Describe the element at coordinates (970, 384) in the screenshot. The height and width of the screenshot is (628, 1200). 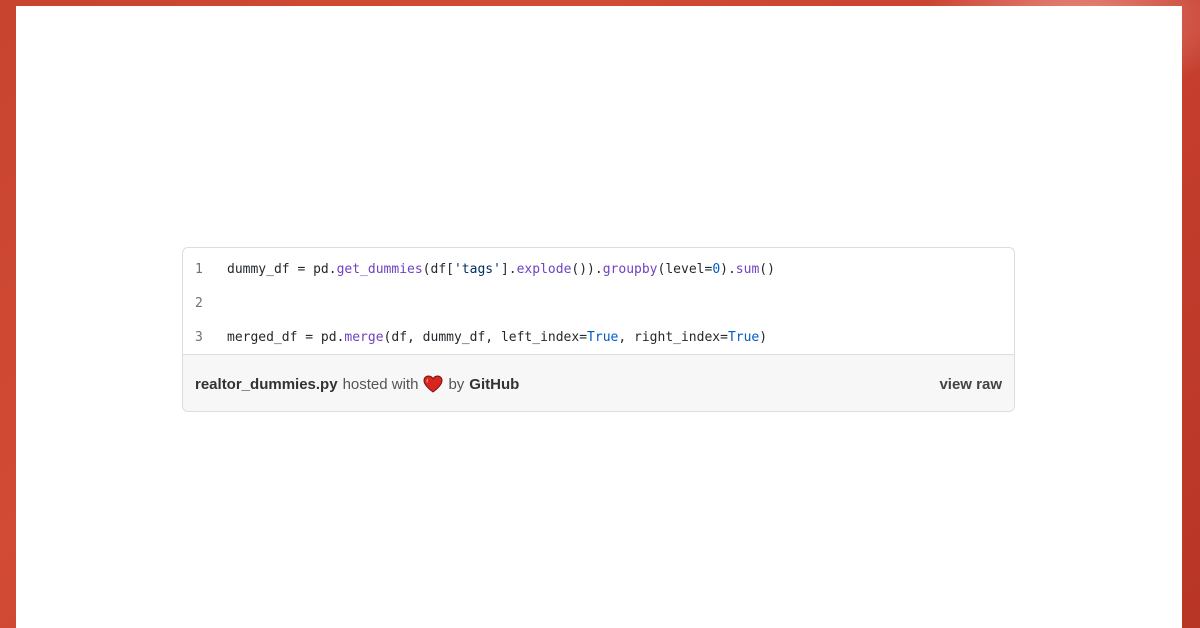
I see `view-raw-link: view raw` at that location.